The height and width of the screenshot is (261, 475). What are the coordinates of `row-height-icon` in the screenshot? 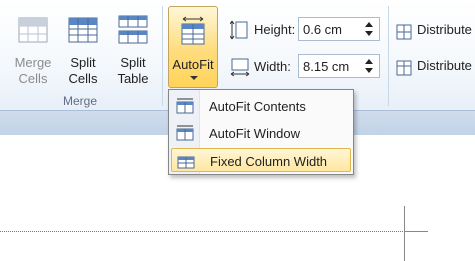 It's located at (239, 30).